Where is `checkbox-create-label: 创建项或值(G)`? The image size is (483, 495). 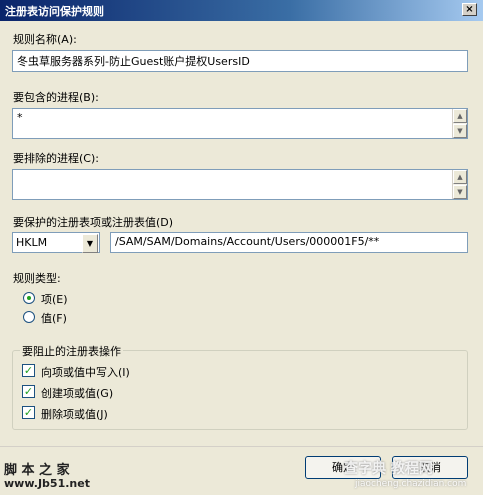 checkbox-create-label: 创建项或值(G) is located at coordinates (77, 393).